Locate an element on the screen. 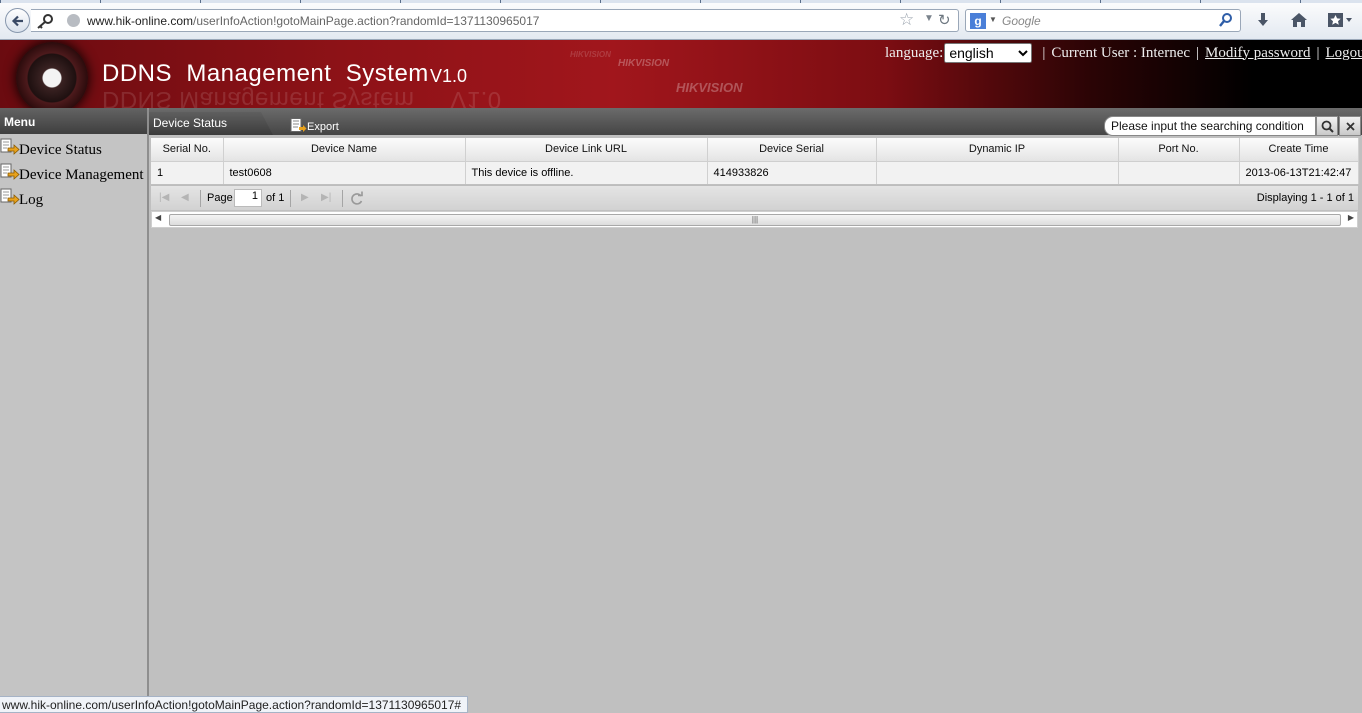 The image size is (1362, 713). search-engine-dropdown-icon: ▼ is located at coordinates (993, 19).